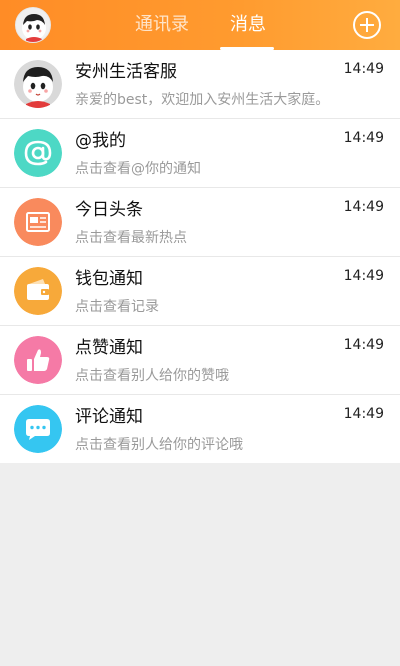 The height and width of the screenshot is (666, 400). I want to click on item-subtitle: 点击查看别人给你的赞哦, so click(152, 376).